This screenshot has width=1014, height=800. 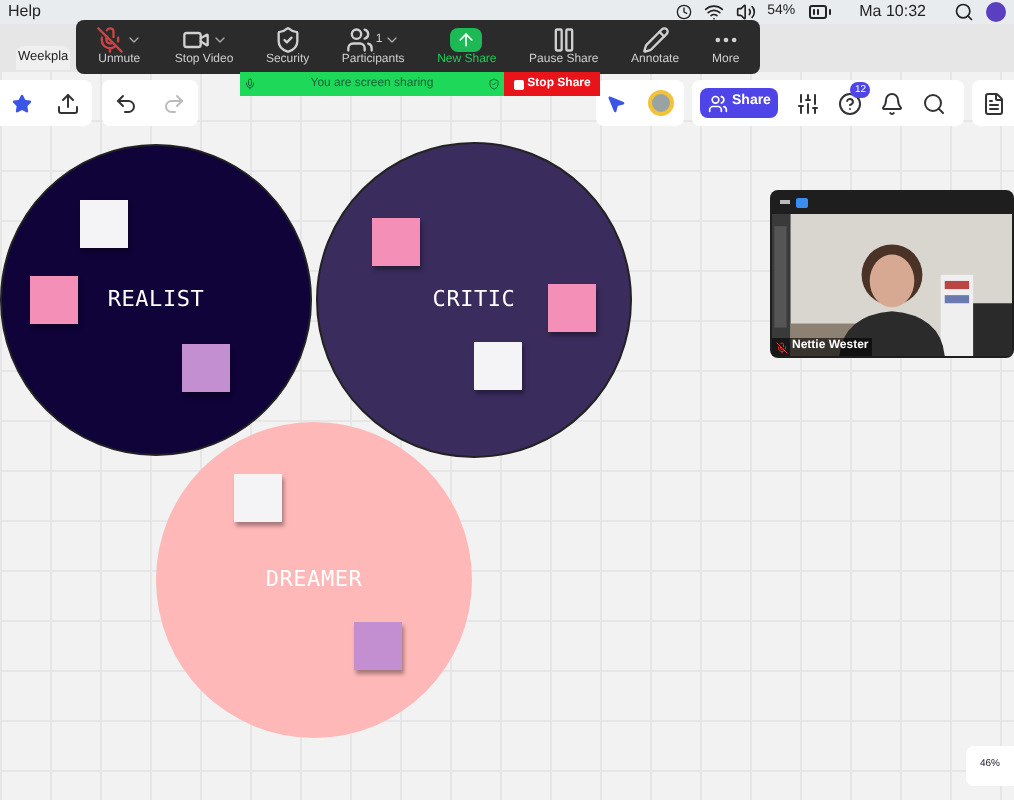 I want to click on arrow-up-icon, so click(x=466, y=40).